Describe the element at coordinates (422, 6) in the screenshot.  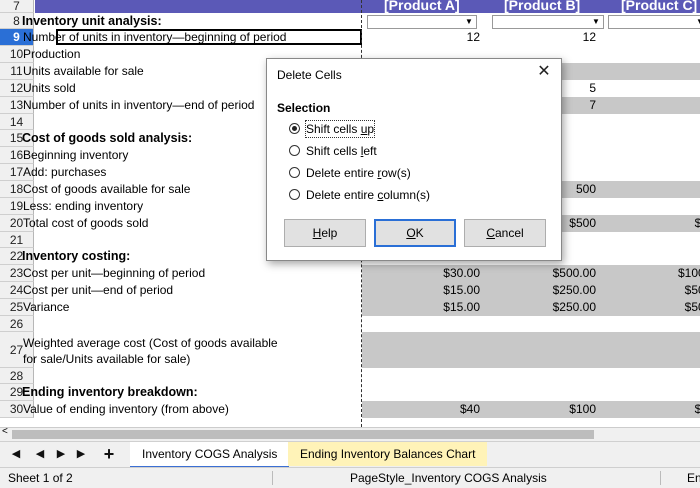
I see `product-header: [Product A]` at that location.